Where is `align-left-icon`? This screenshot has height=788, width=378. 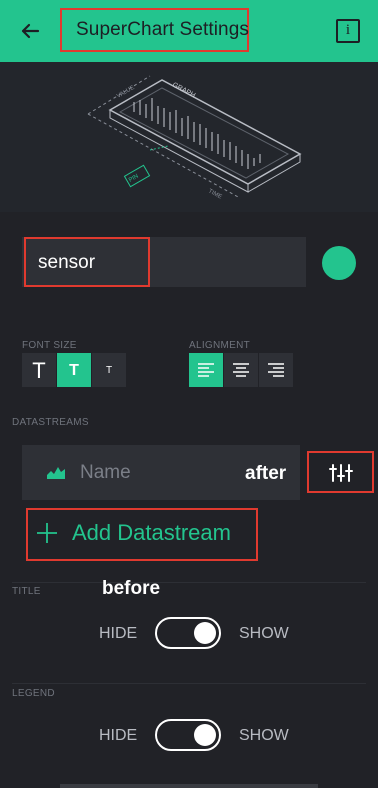 align-left-icon is located at coordinates (206, 370).